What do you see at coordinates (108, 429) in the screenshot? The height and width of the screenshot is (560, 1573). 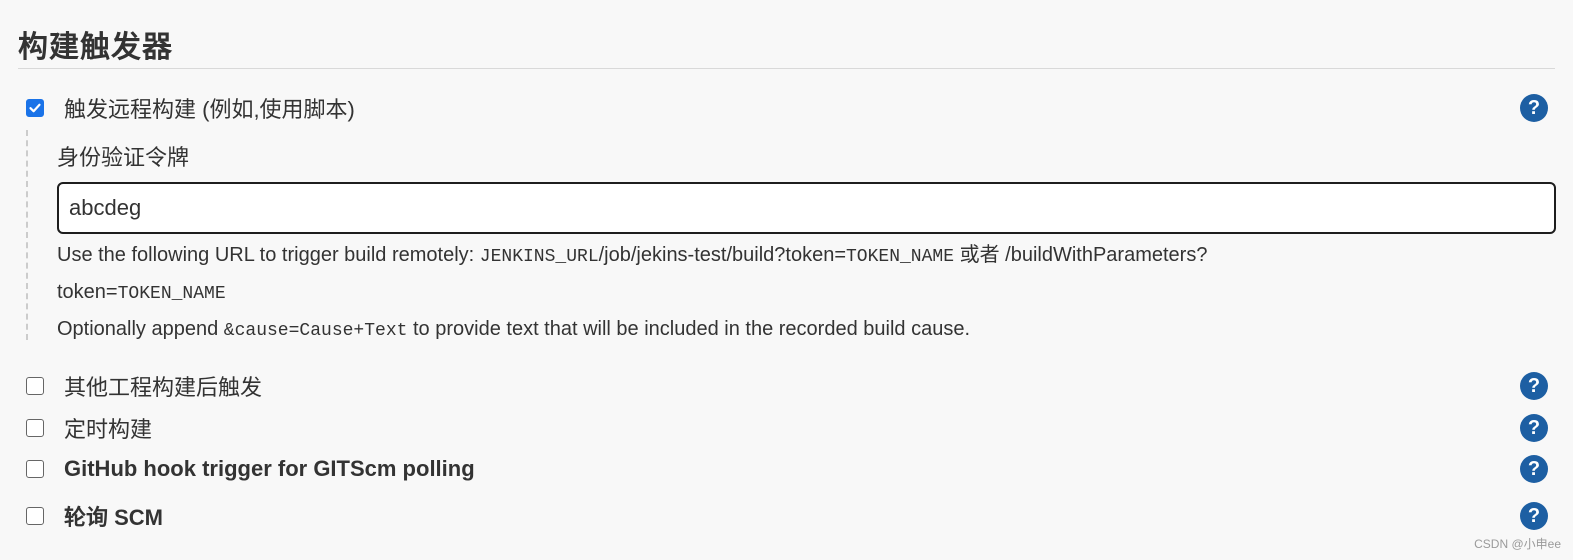 I see `trigger-scheduled-label: 定时构建` at bounding box center [108, 429].